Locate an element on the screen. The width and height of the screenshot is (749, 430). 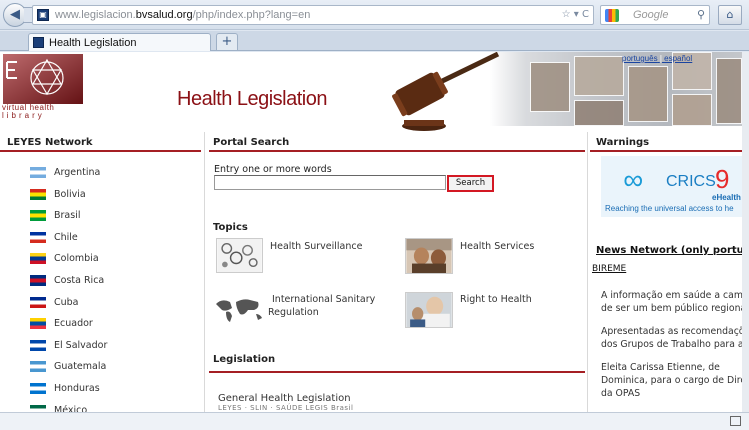
legislation-rule is located at coordinates (397, 372).